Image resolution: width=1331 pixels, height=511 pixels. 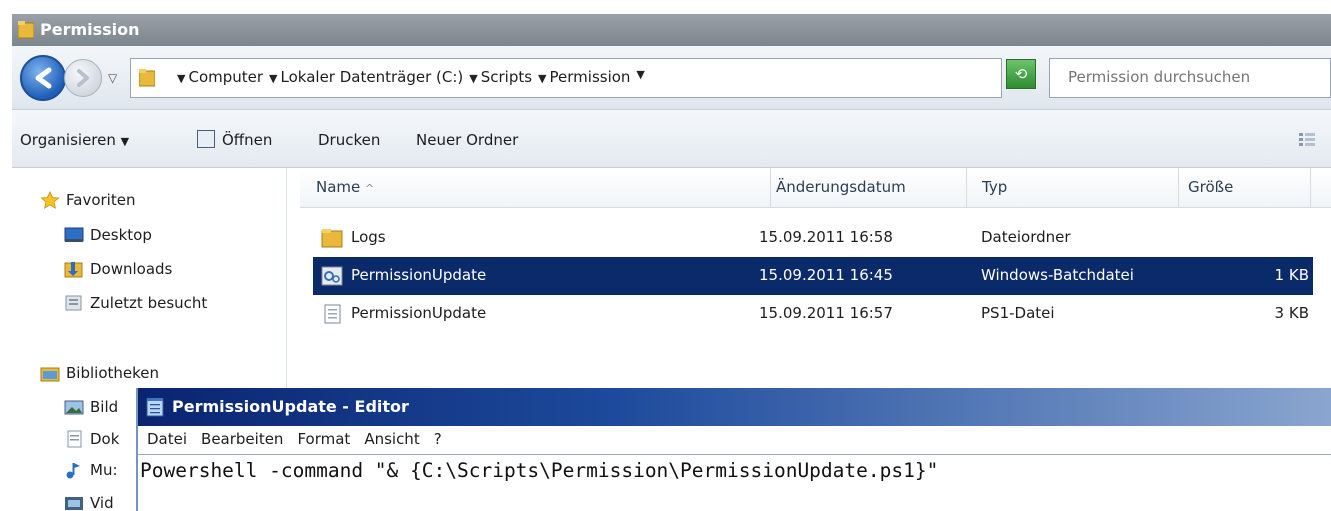 What do you see at coordinates (290, 406) in the screenshot?
I see `editor-title: PermissionUpdate - Editor` at bounding box center [290, 406].